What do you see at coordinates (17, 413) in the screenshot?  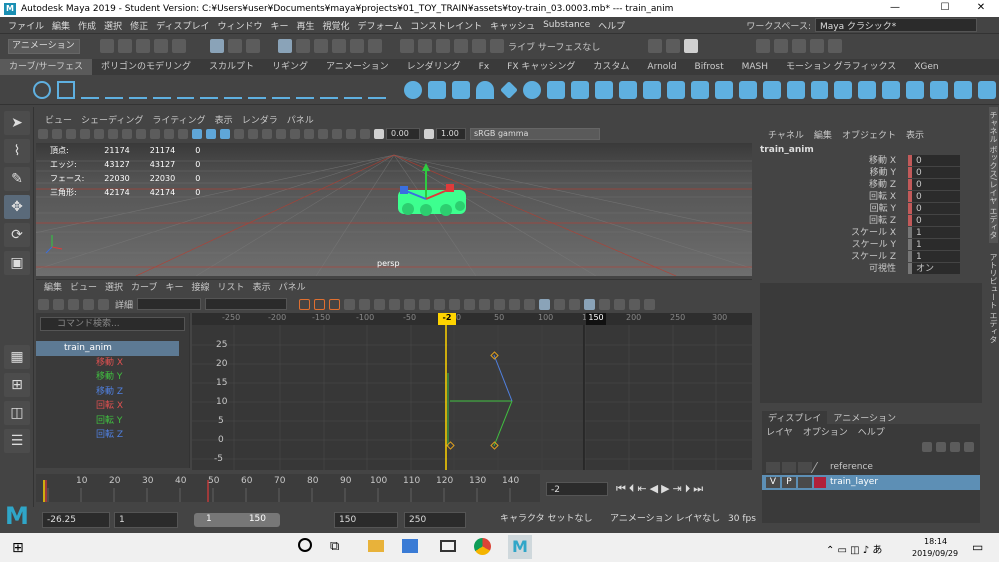 I see `side-by-side-layout-icon: ◫` at bounding box center [17, 413].